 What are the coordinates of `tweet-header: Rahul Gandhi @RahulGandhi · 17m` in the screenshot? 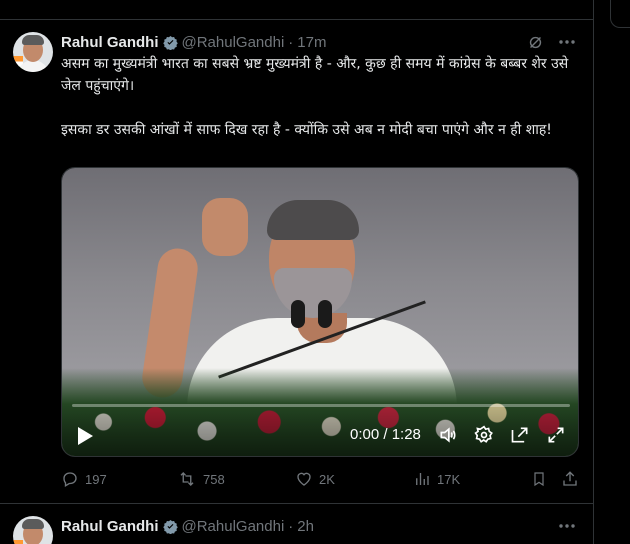 It's located at (193, 42).